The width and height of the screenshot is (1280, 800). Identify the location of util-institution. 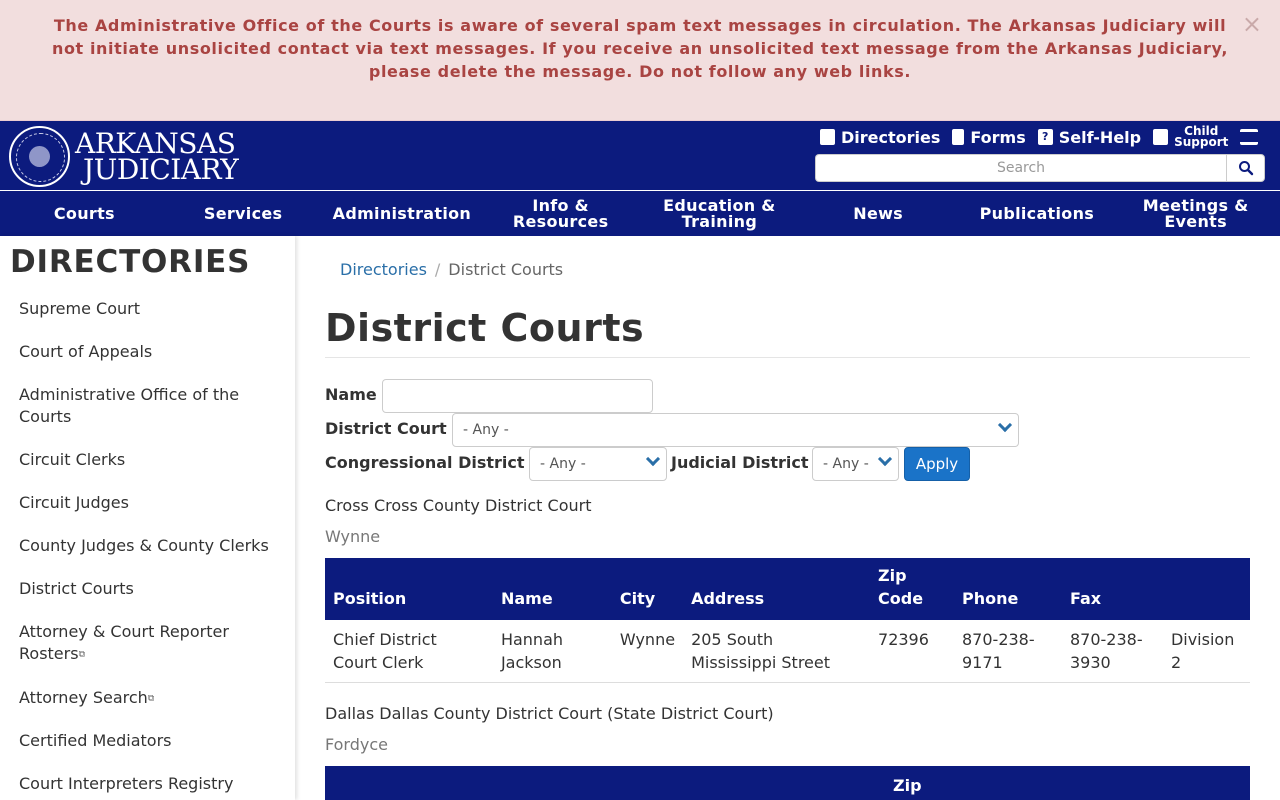
(1252, 137).